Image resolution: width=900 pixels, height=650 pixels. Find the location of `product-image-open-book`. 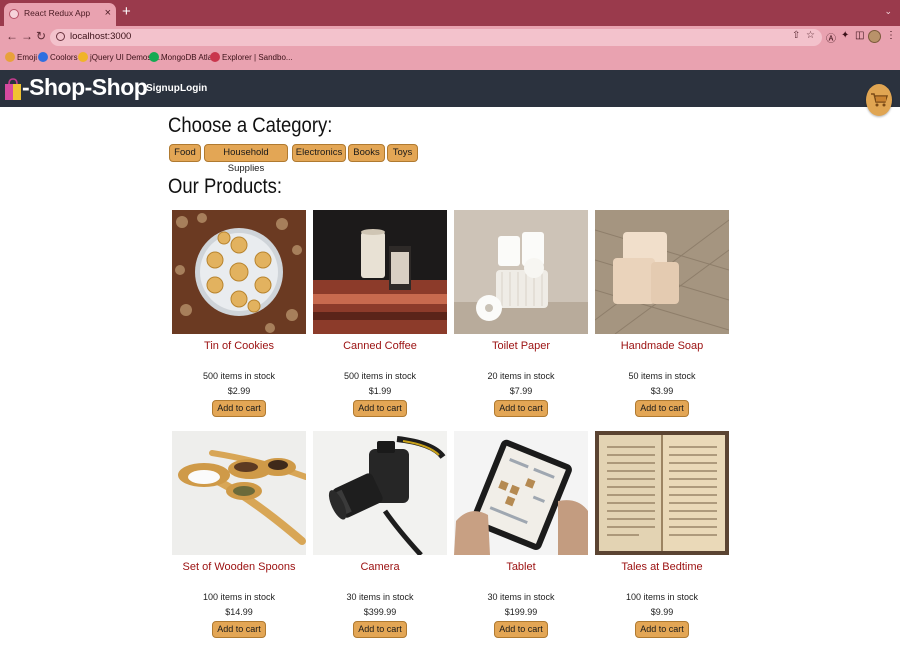

product-image-open-book is located at coordinates (662, 493).